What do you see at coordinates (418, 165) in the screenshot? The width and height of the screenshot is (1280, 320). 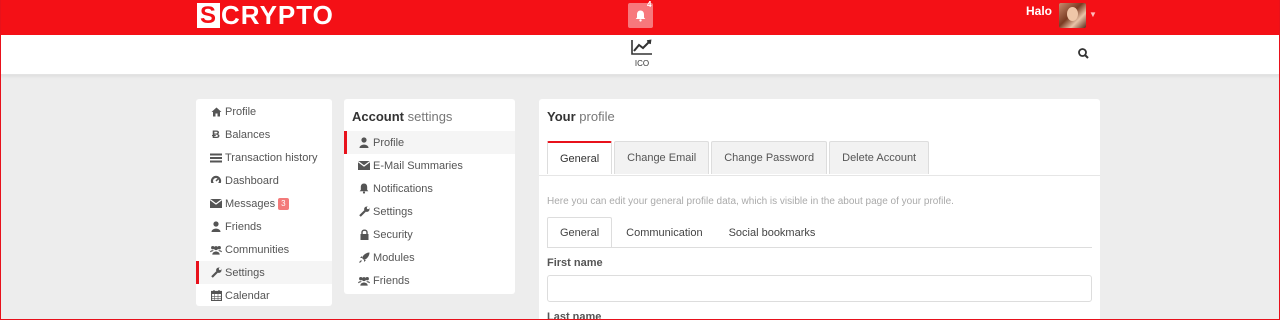 I see `account-item-label: E-Mail Summaries` at bounding box center [418, 165].